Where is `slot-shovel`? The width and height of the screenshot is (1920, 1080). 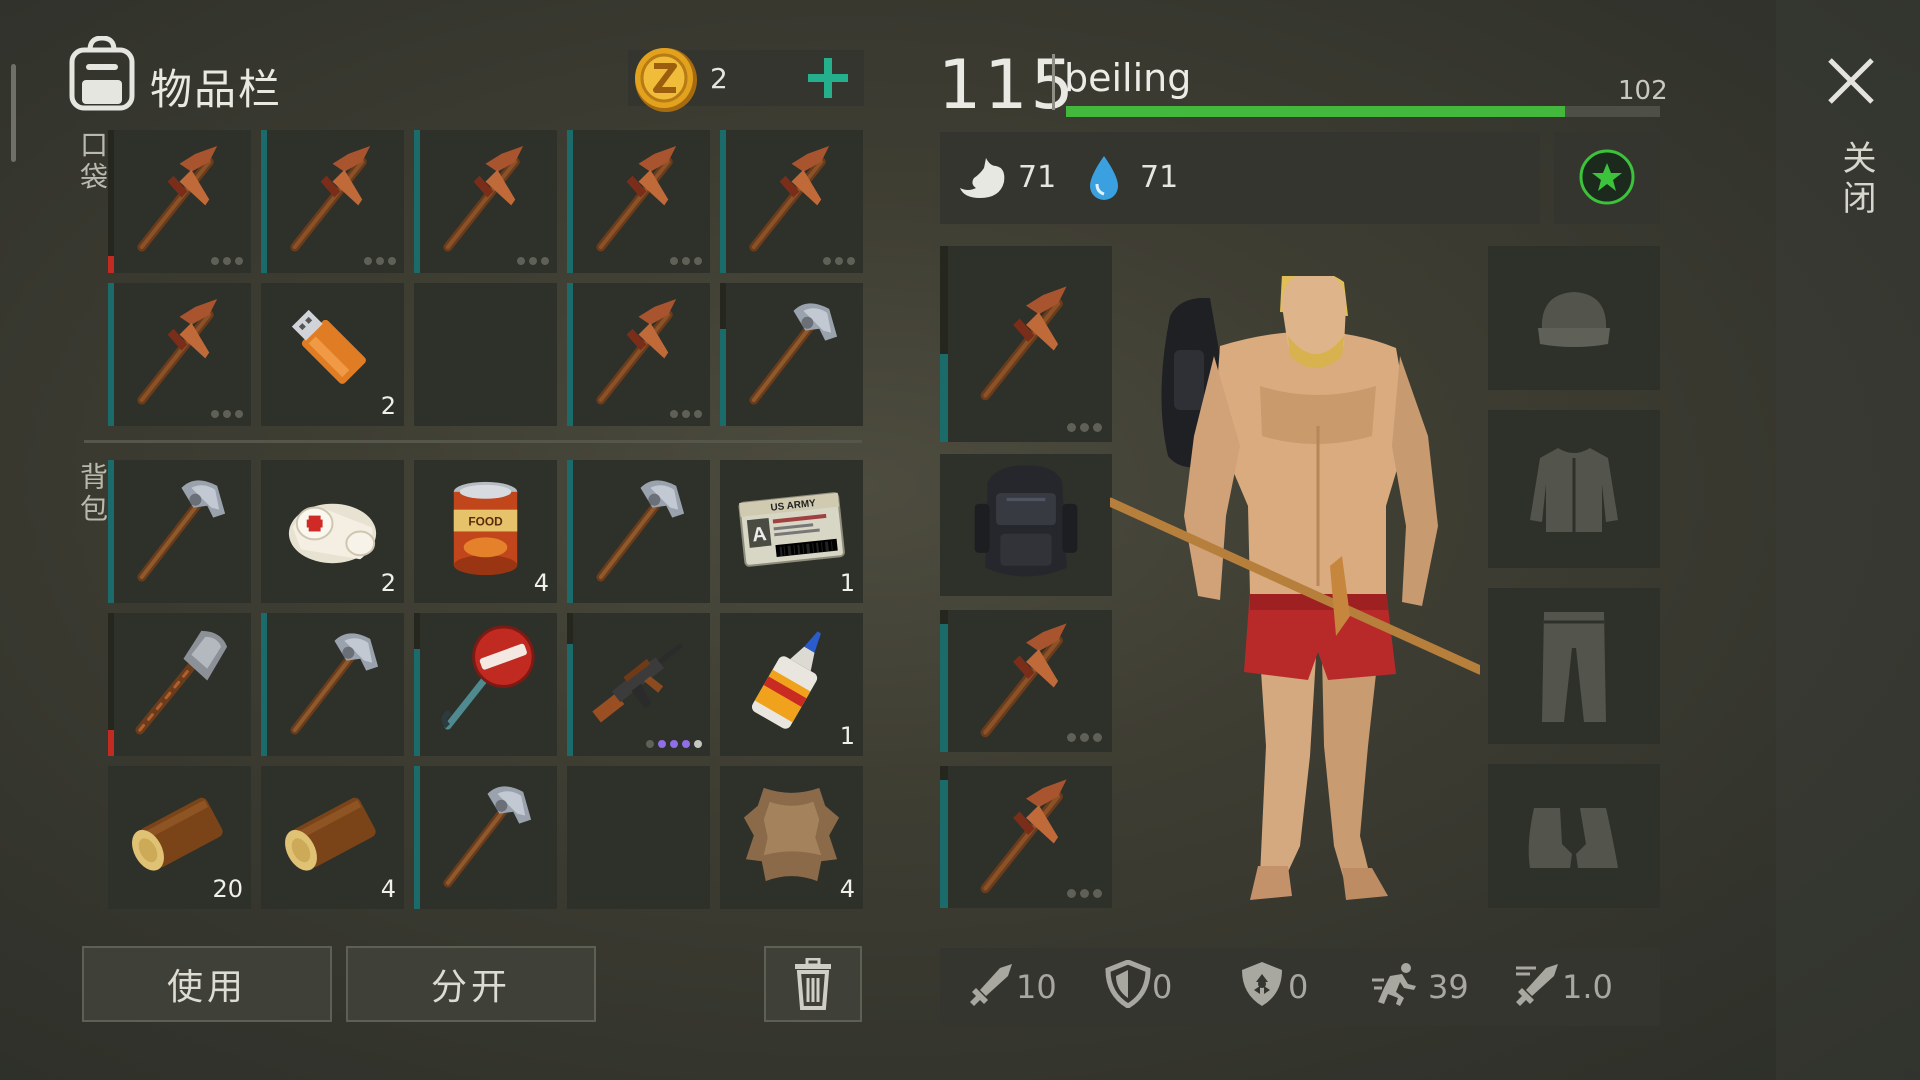 slot-shovel is located at coordinates (179, 684).